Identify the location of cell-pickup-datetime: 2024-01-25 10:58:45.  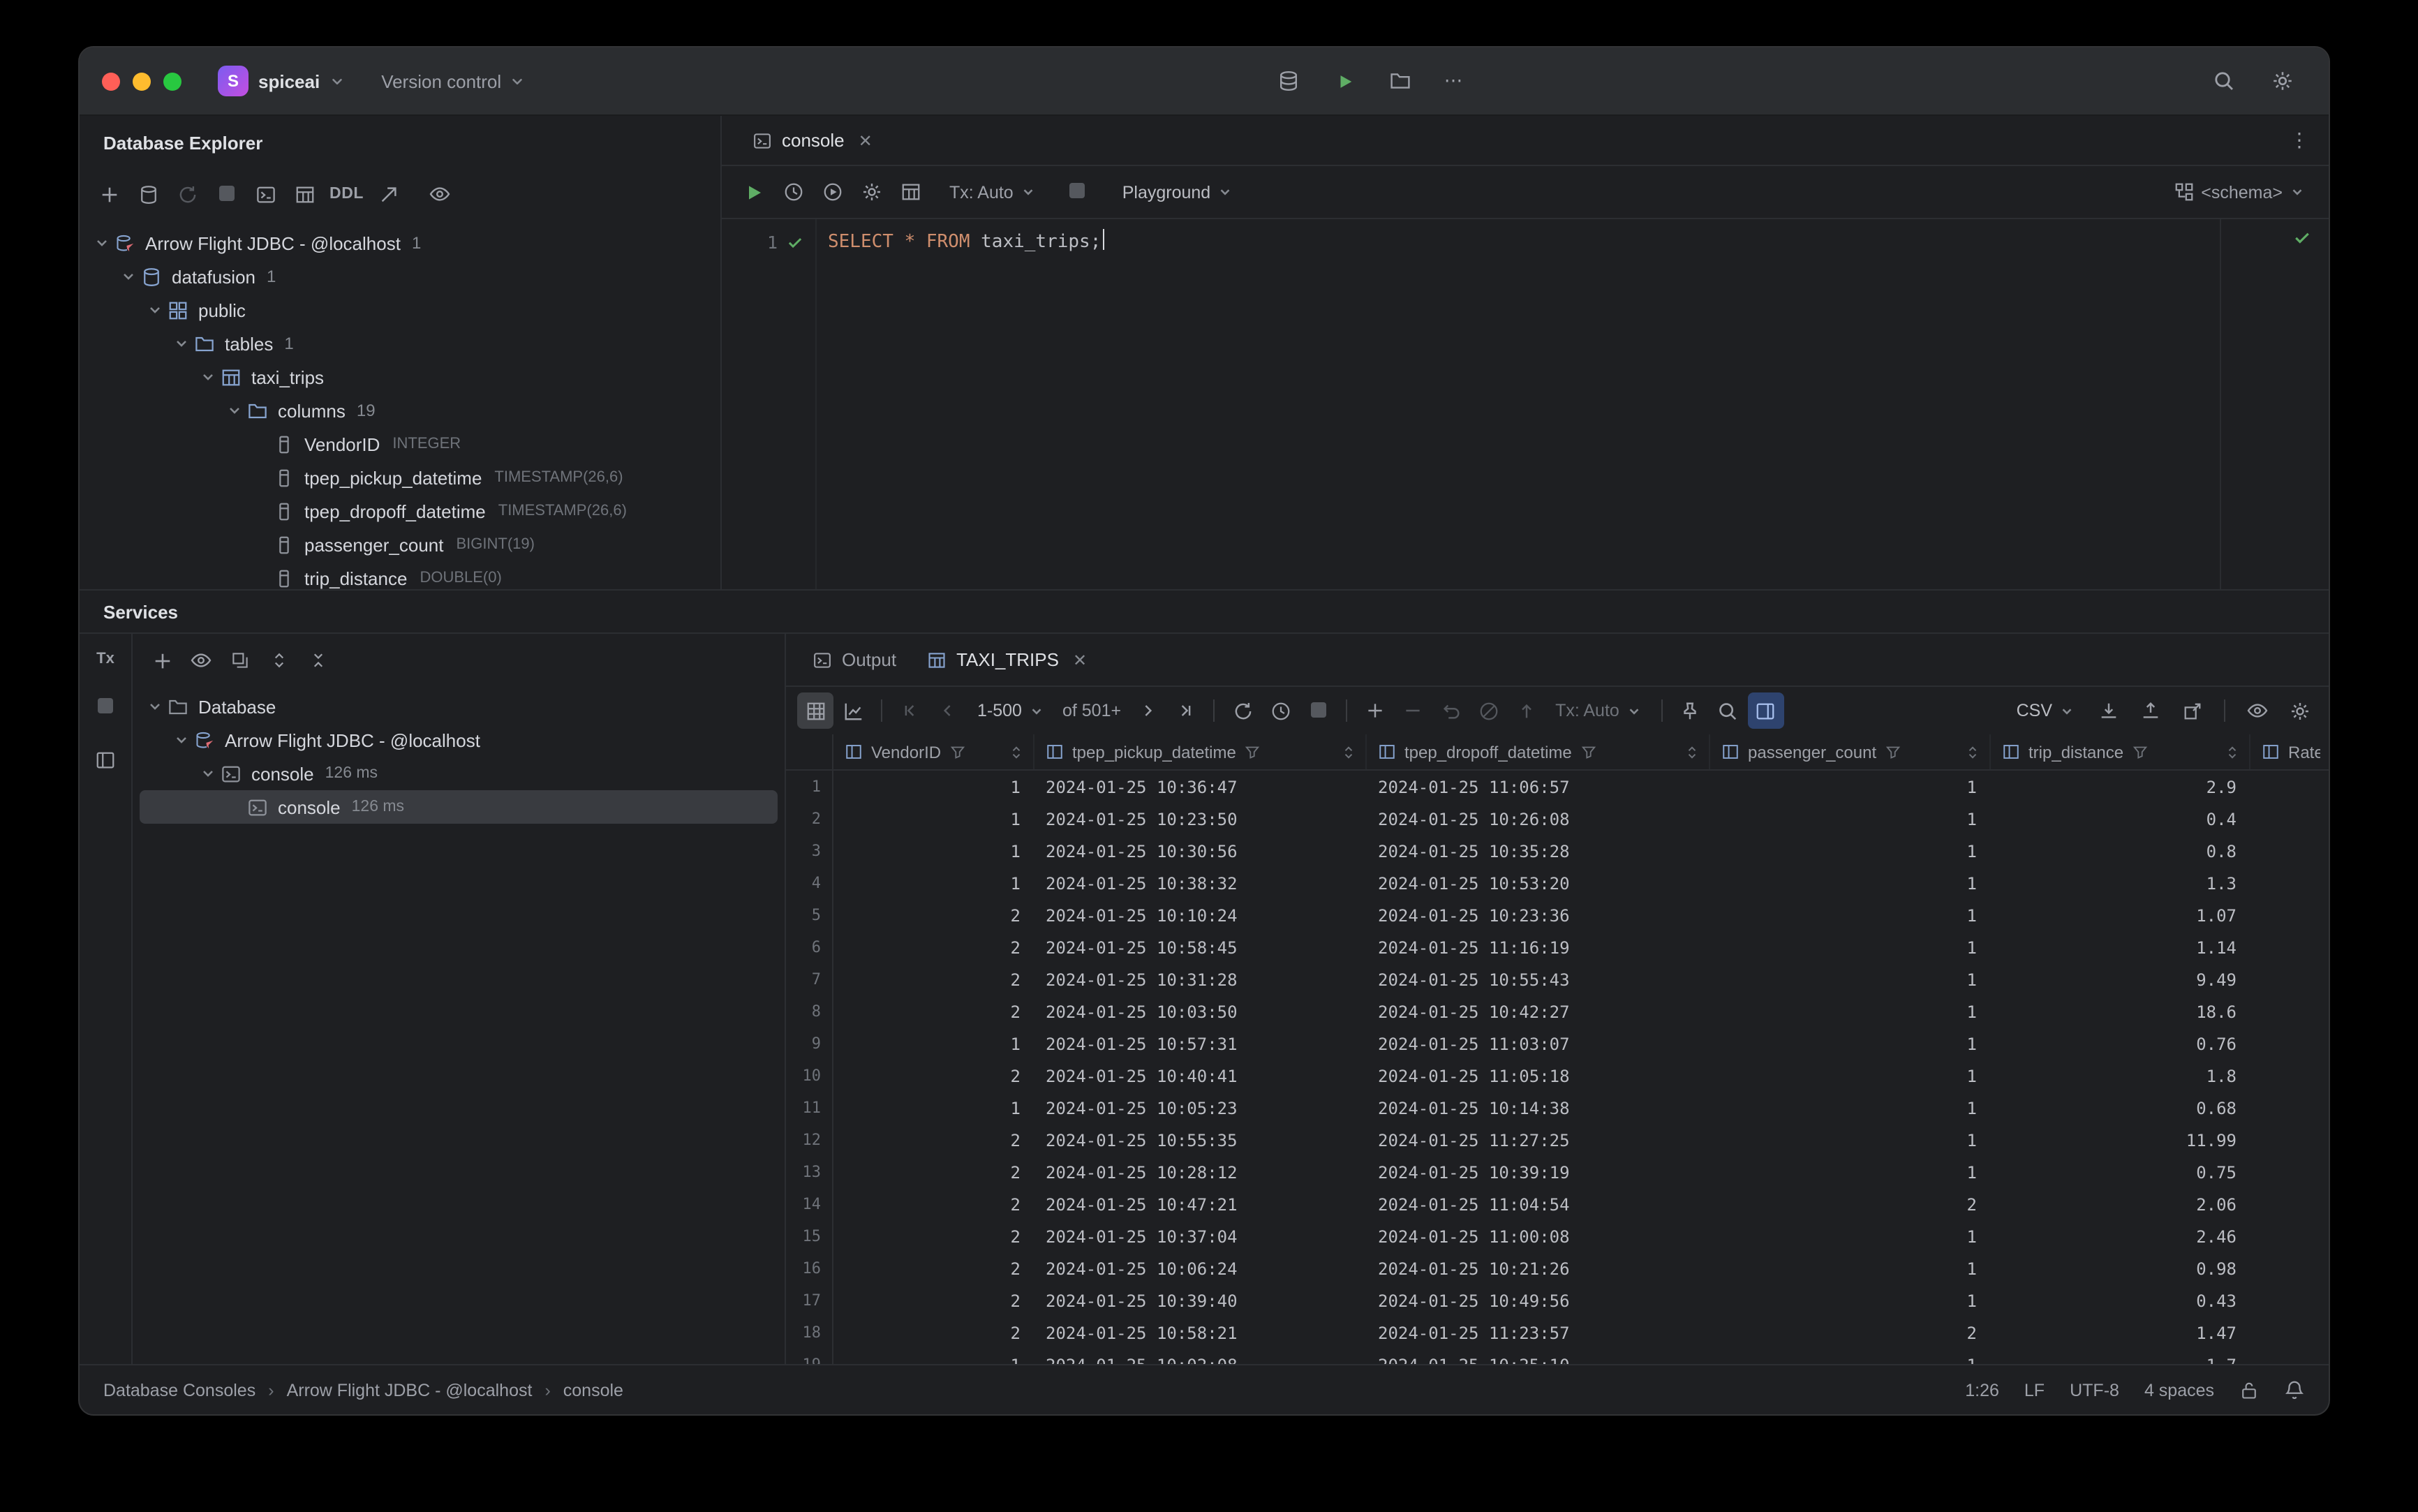
(1200, 947).